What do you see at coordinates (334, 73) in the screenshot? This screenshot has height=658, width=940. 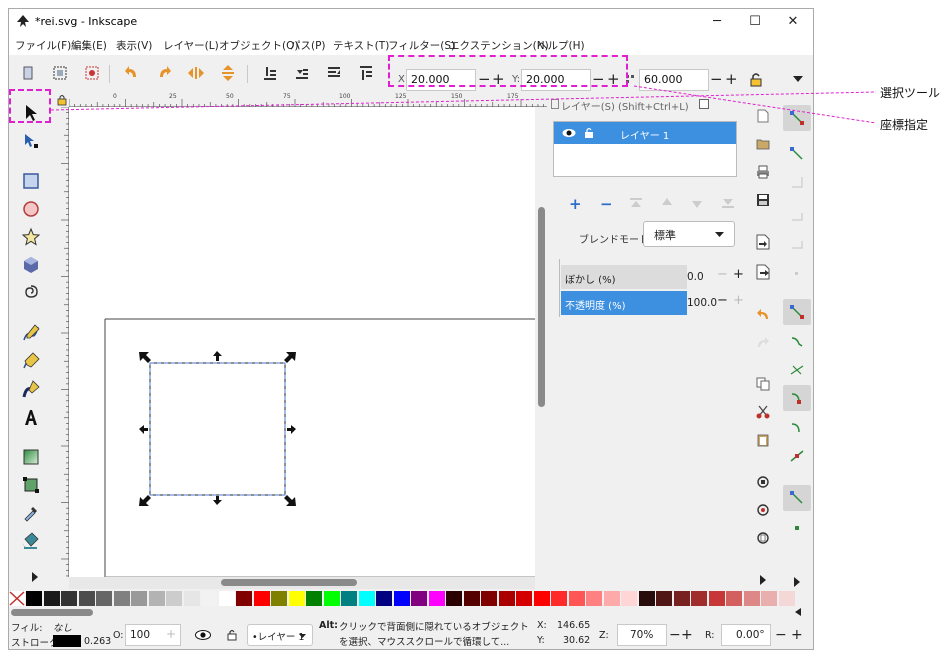 I see `raise-icon` at bounding box center [334, 73].